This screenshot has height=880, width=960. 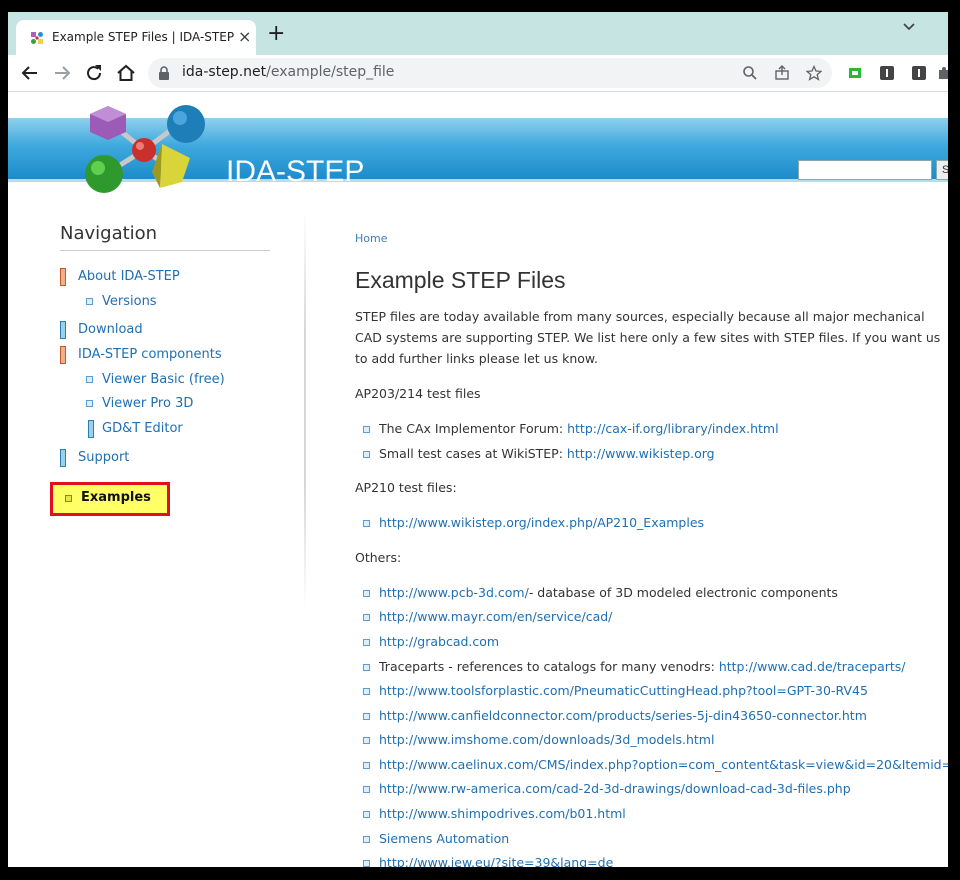 I want to click on nav-marker-components, so click(x=63, y=355).